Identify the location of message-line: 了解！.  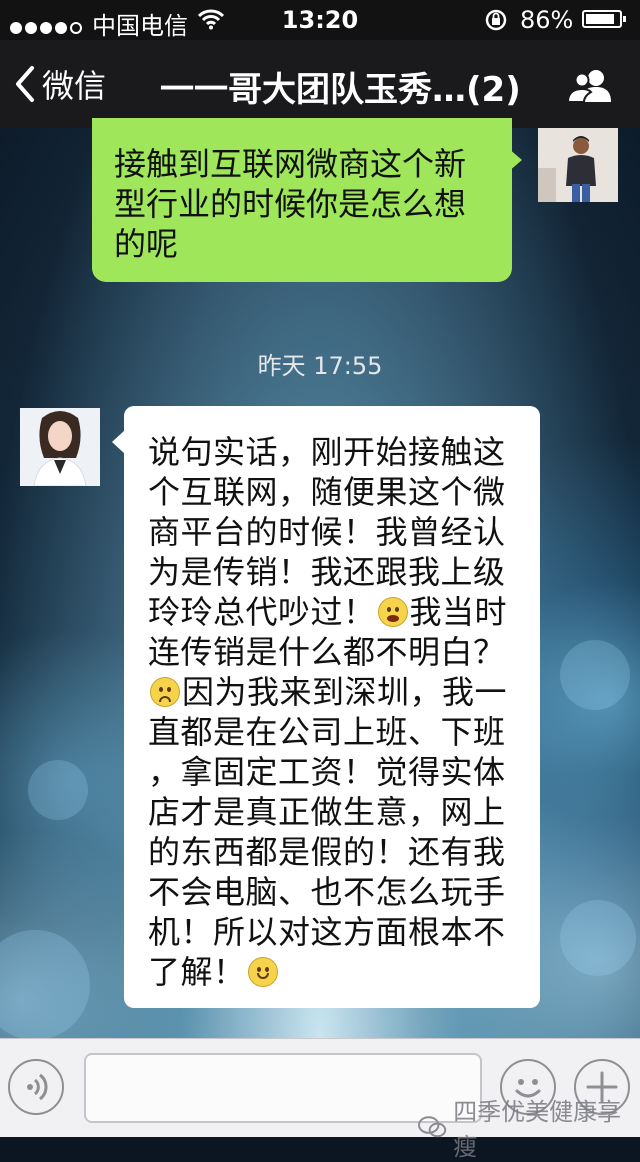
(336, 972).